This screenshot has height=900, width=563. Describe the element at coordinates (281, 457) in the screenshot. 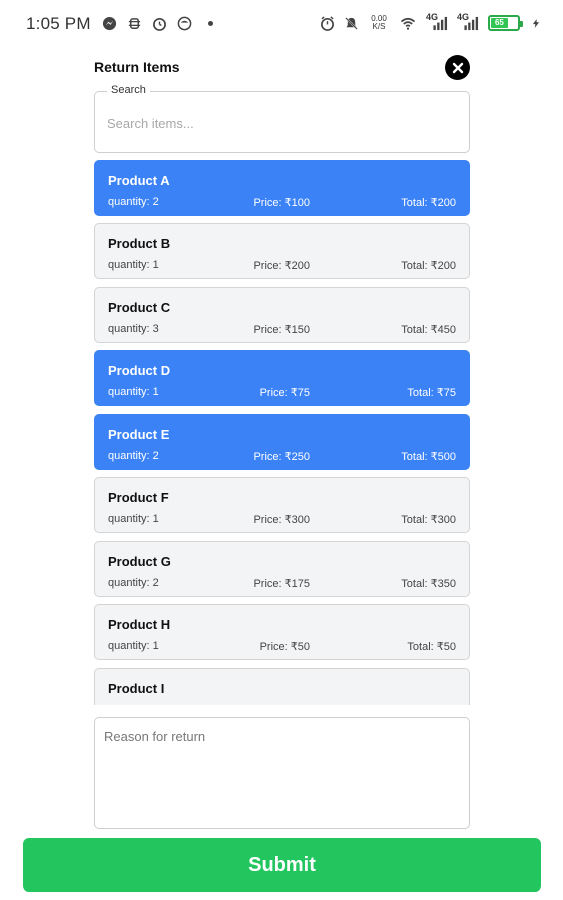

I see `item-price: Price: ₹250` at that location.